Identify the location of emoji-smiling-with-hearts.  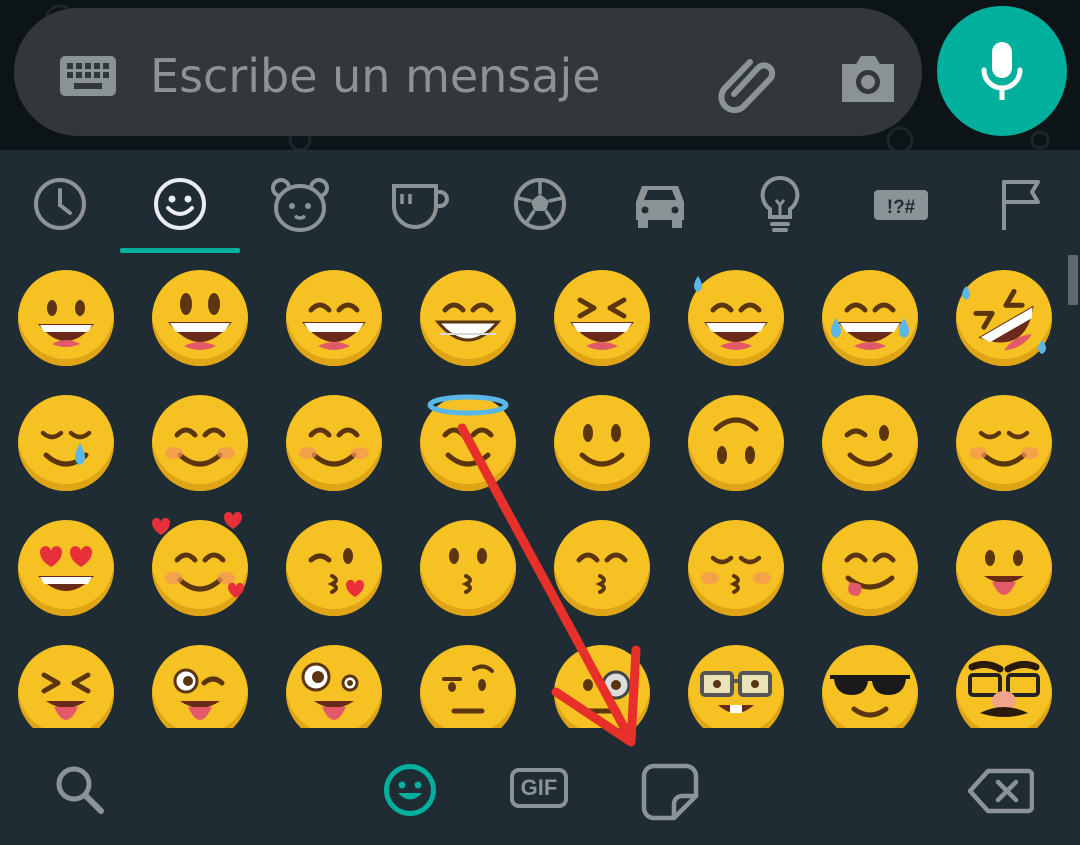
(200, 563).